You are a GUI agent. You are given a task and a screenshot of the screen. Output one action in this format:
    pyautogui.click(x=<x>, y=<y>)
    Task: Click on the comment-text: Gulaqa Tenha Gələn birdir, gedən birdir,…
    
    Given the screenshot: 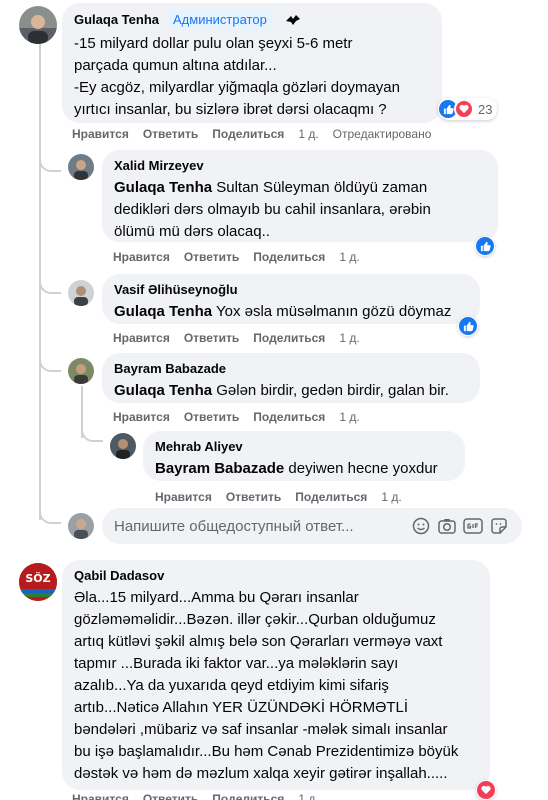 What is the action you would take?
    pyautogui.click(x=291, y=391)
    